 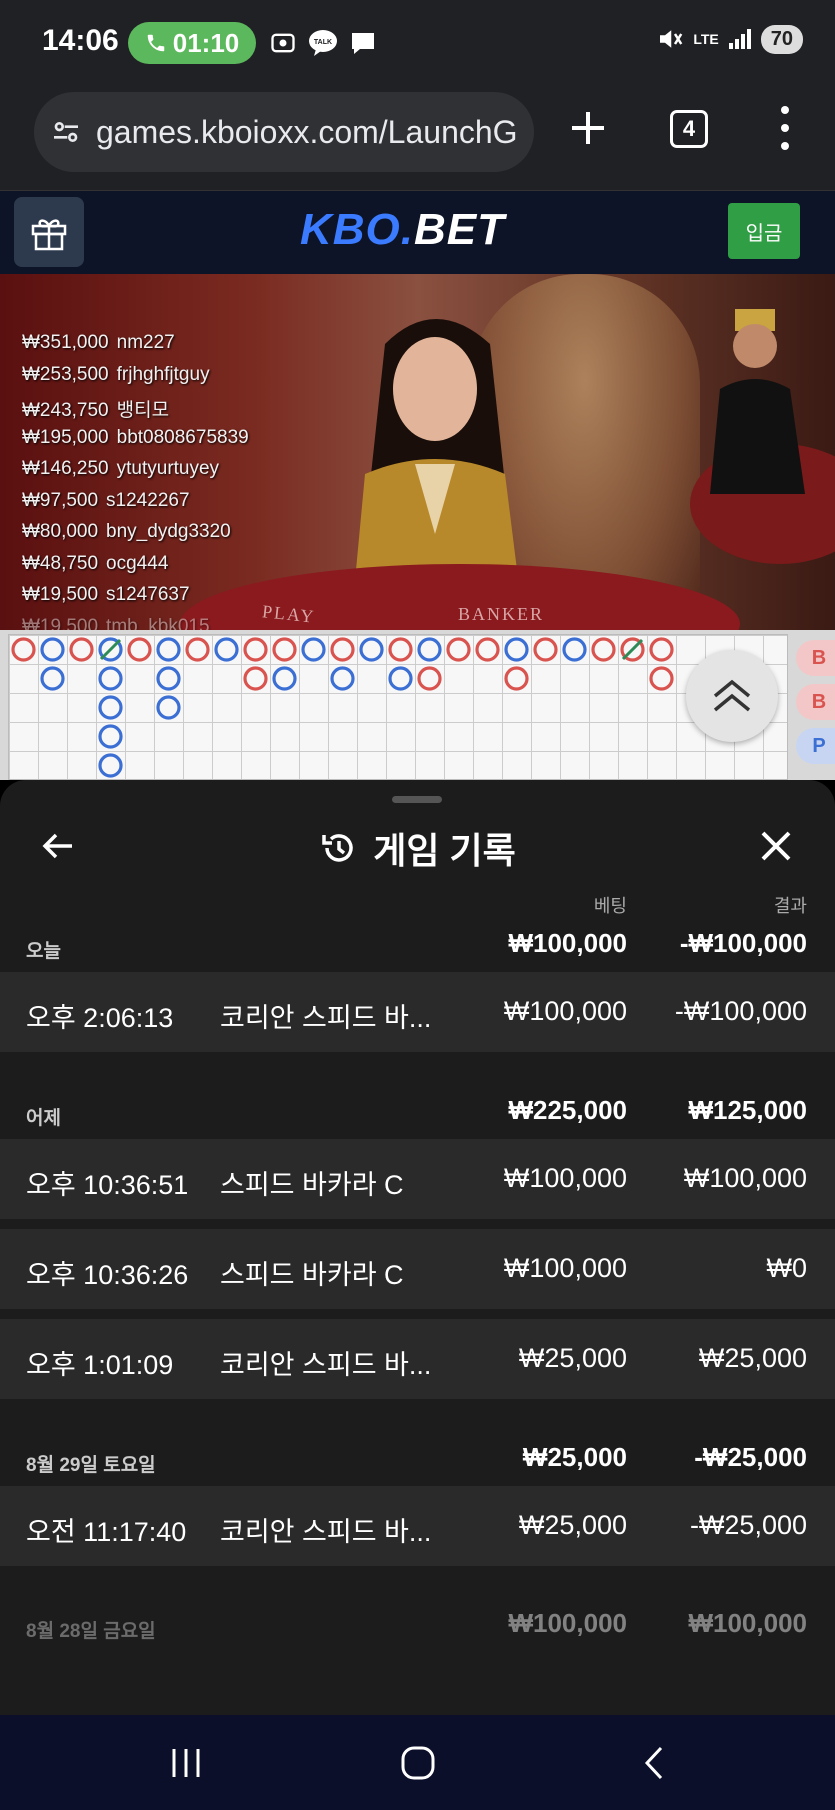 I want to click on group-bet-total: ₩100,000, so click(x=567, y=1623).